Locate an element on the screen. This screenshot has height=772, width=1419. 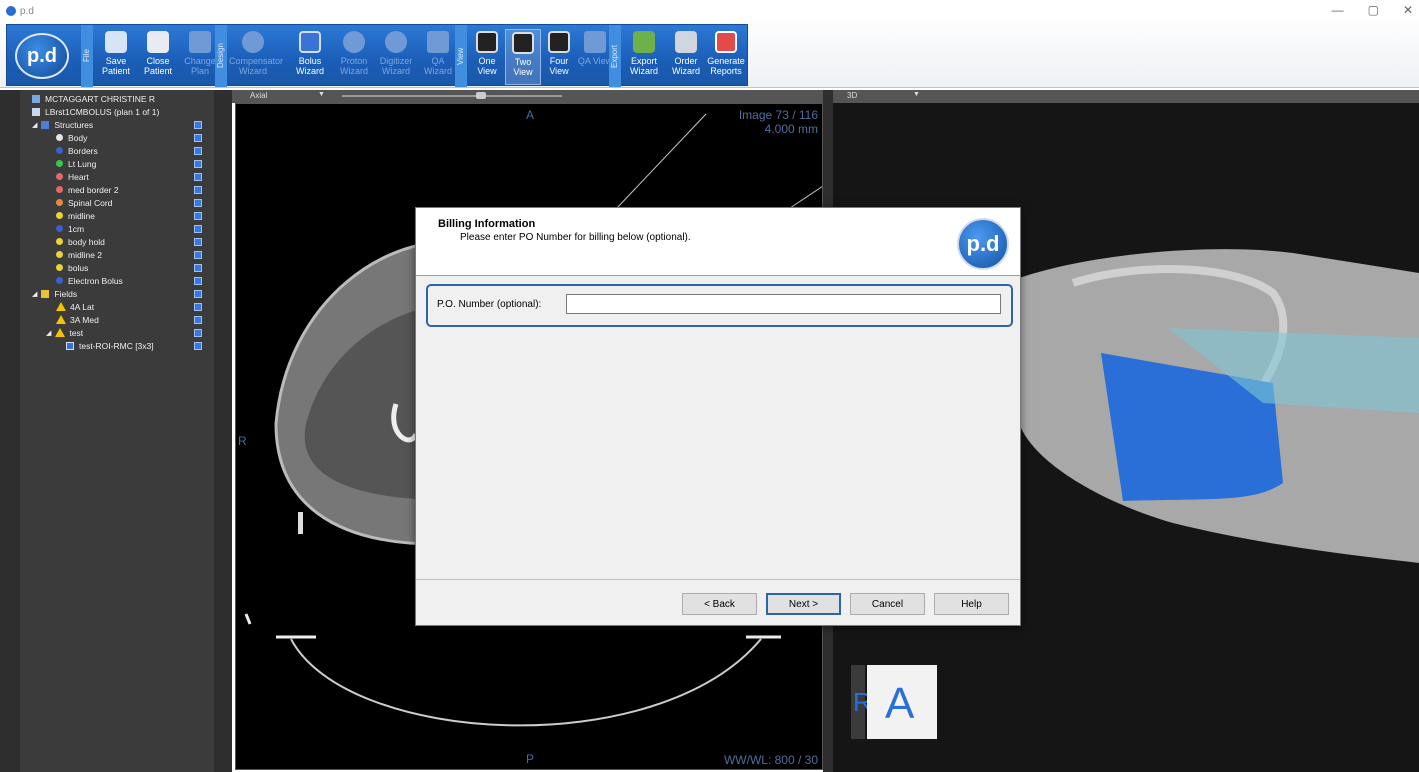
3d-view-select: 3D is located at coordinates (852, 95).